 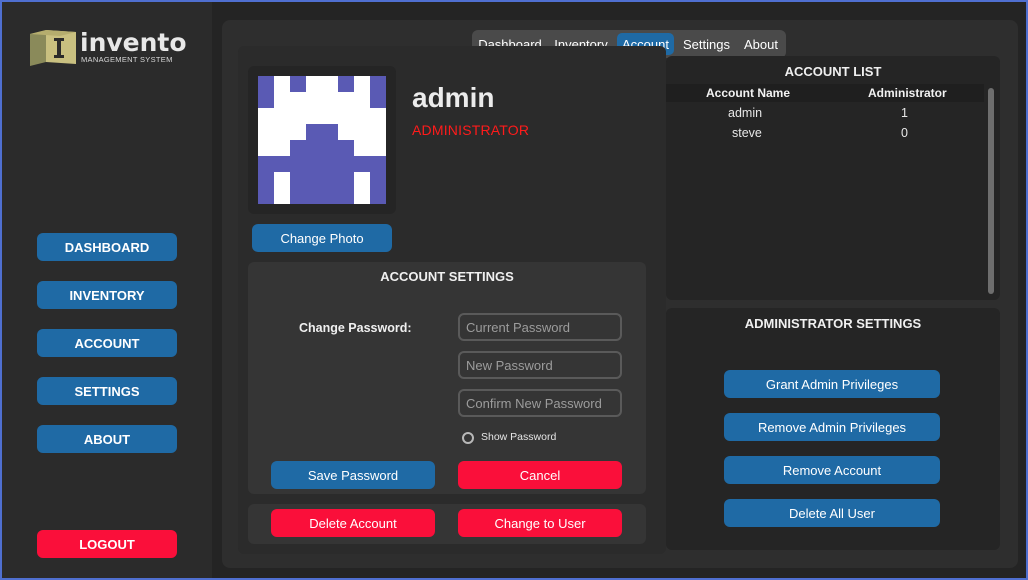 What do you see at coordinates (540, 475) in the screenshot?
I see `cancel-button: Cancel` at bounding box center [540, 475].